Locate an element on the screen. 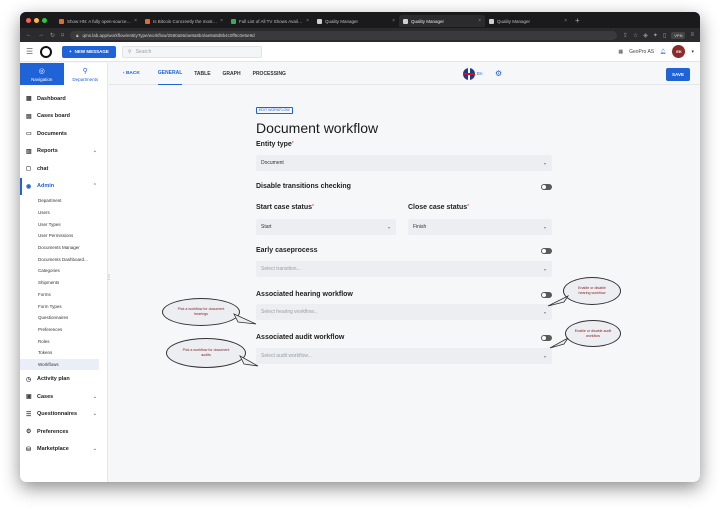 The image size is (720, 510). sidebar-subitem-workflows: Workflows is located at coordinates (59, 364).